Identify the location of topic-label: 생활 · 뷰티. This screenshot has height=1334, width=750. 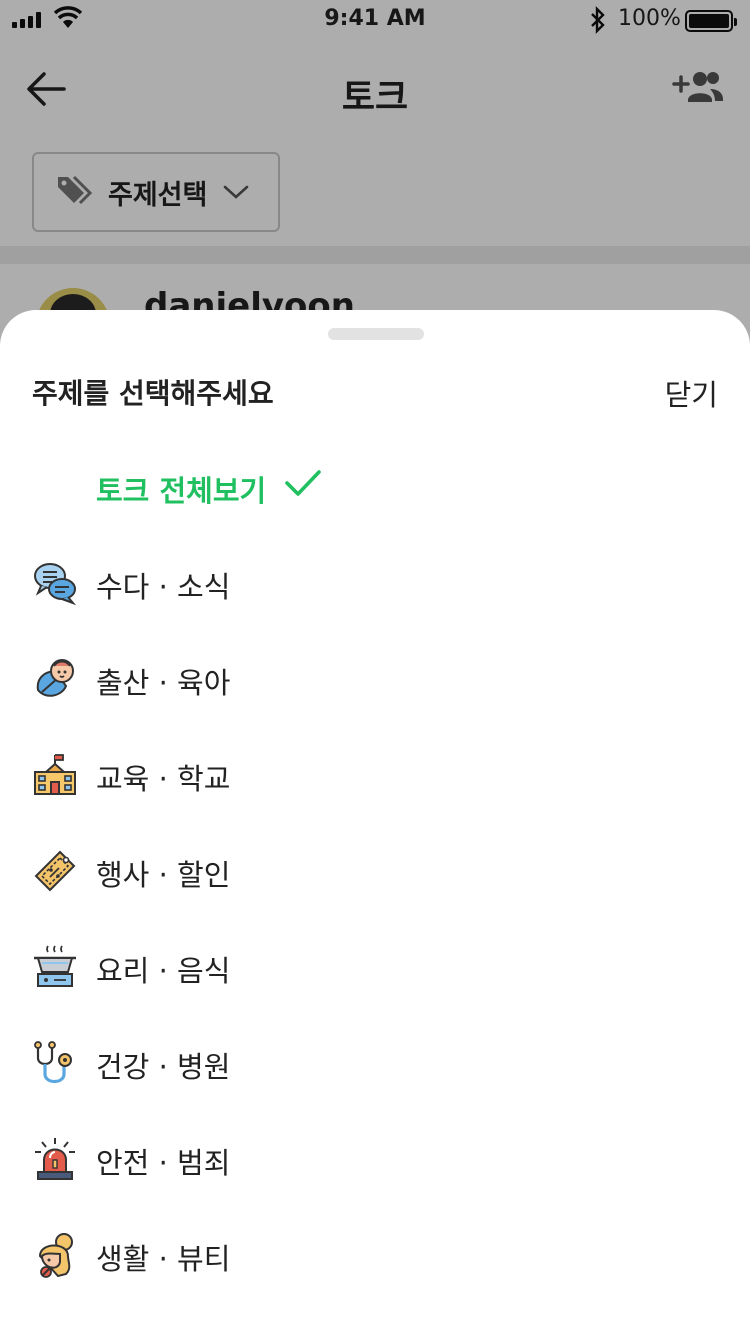
(163, 1259).